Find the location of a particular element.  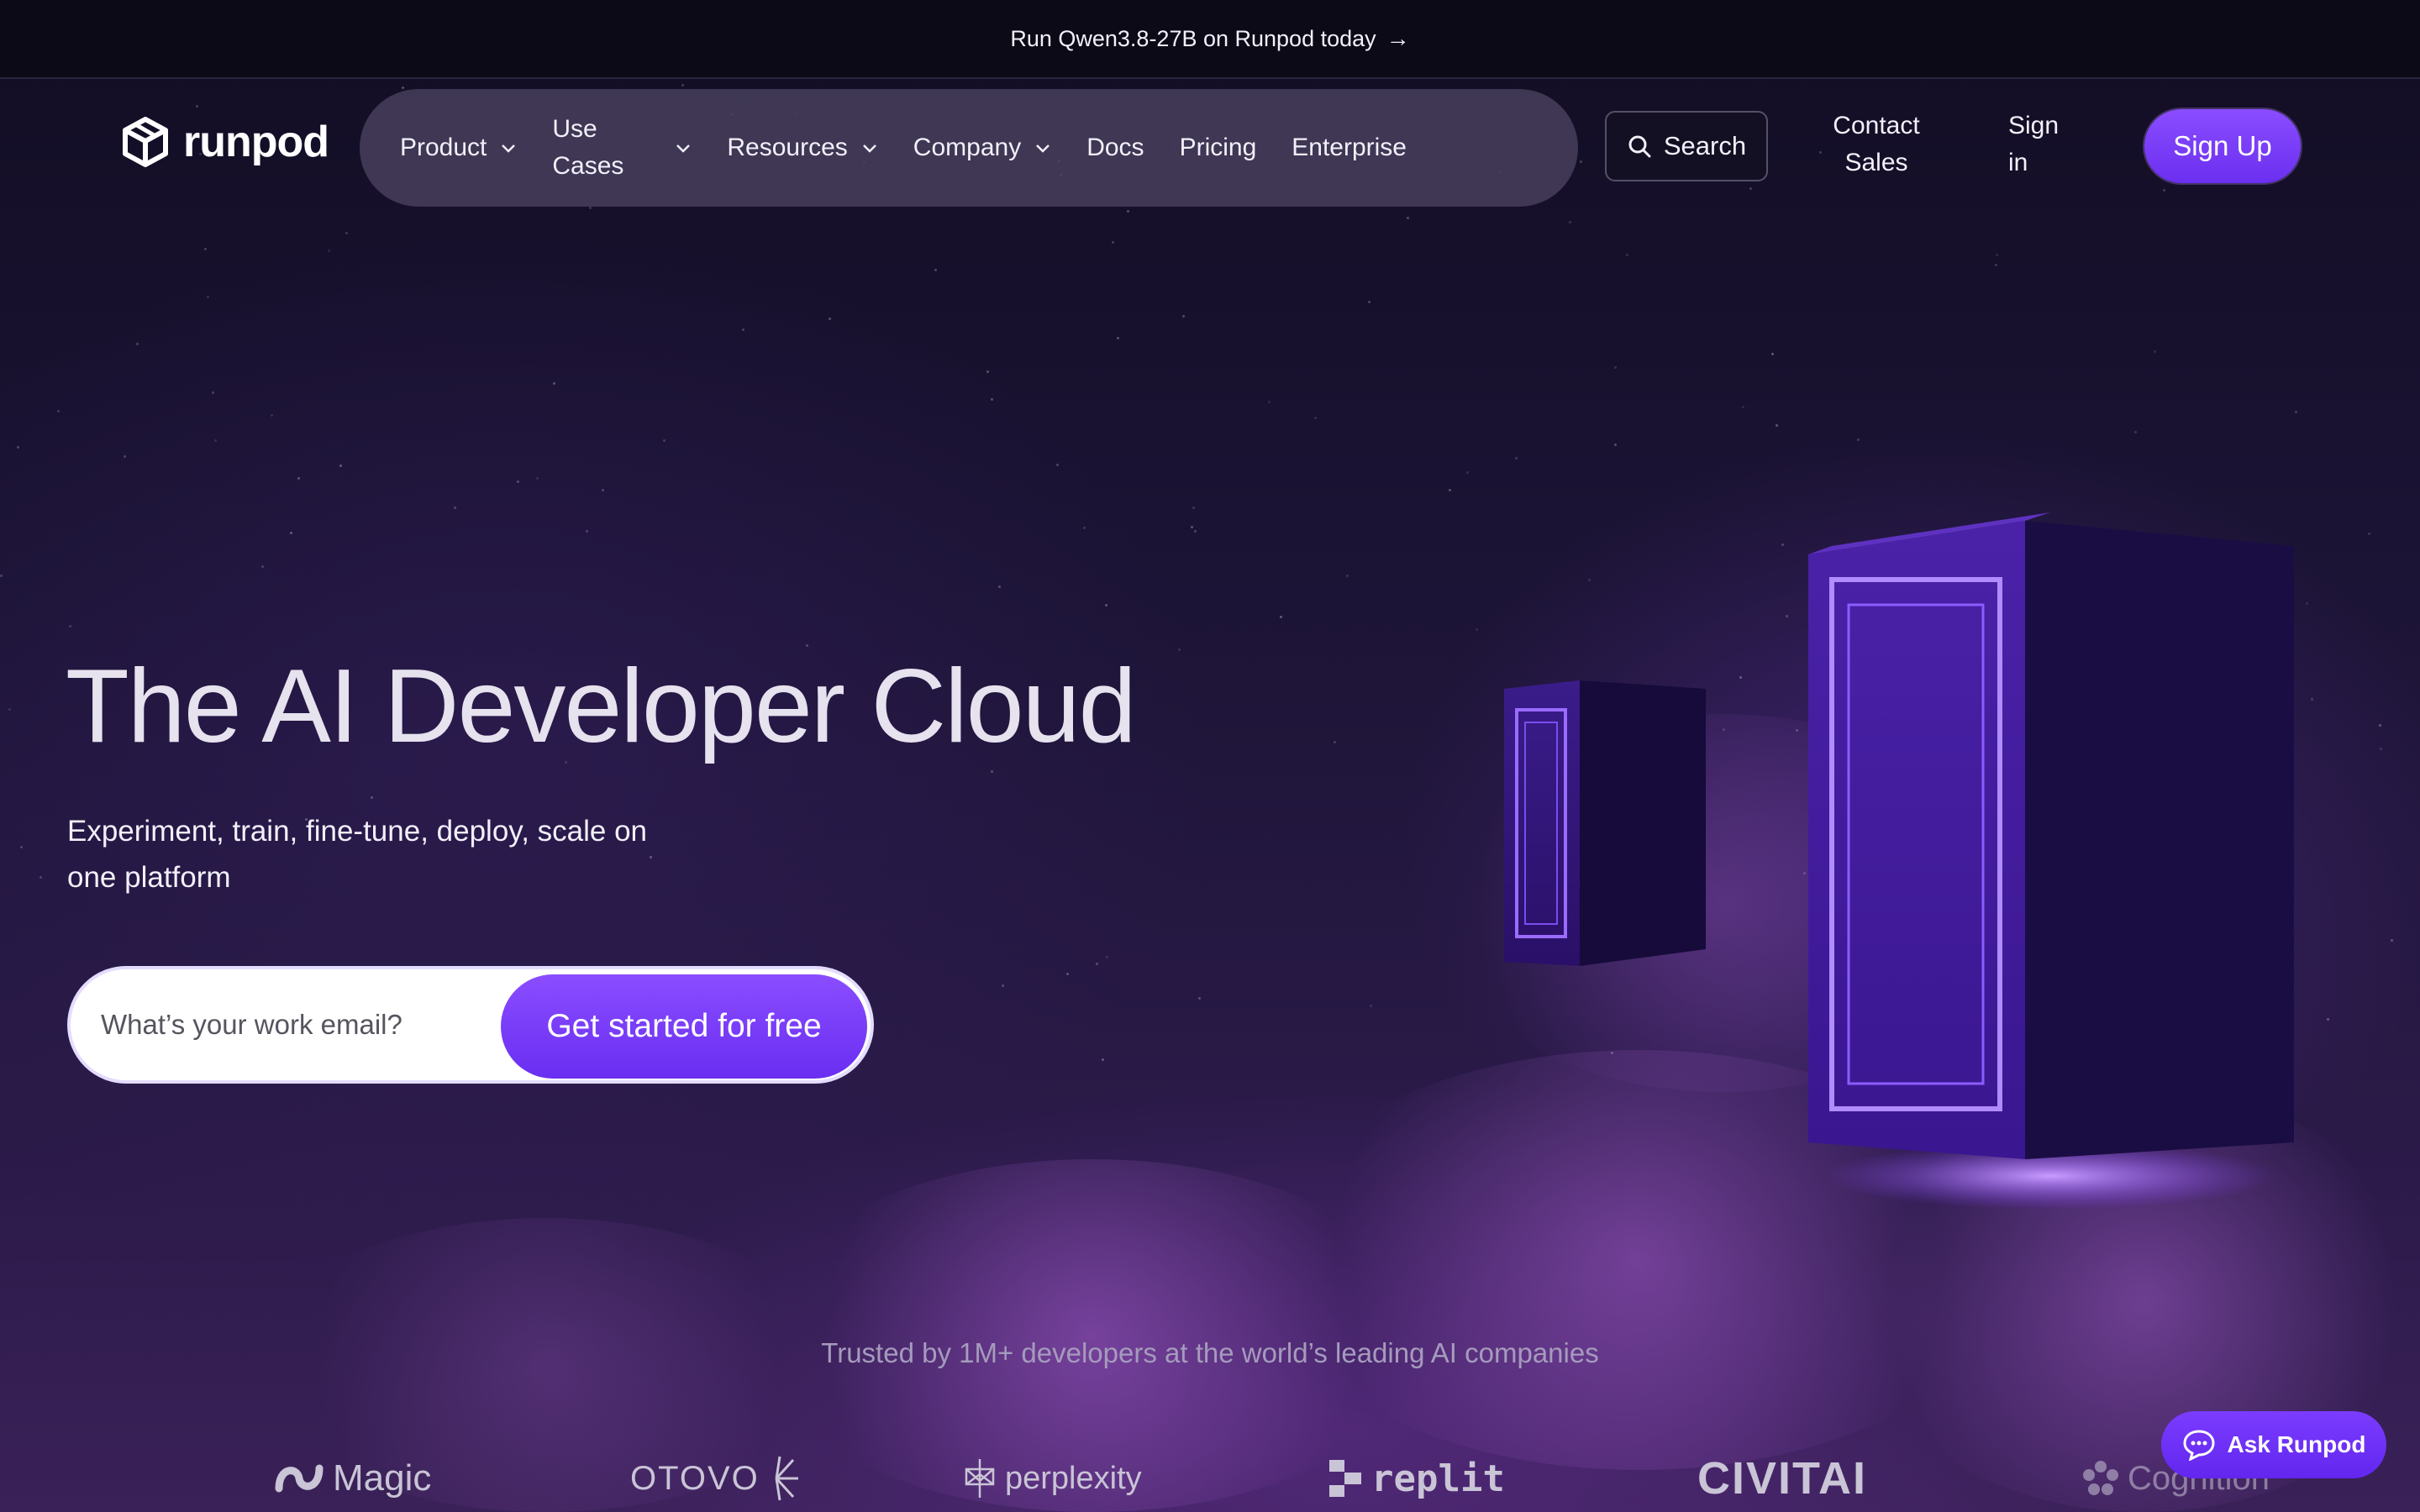

ask-runpod-label: Ask Runpod is located at coordinates (2296, 1444).